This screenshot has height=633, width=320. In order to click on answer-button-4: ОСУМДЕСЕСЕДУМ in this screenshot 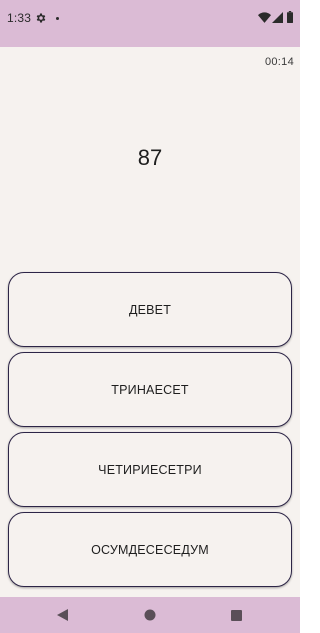, I will do `click(150, 549)`.